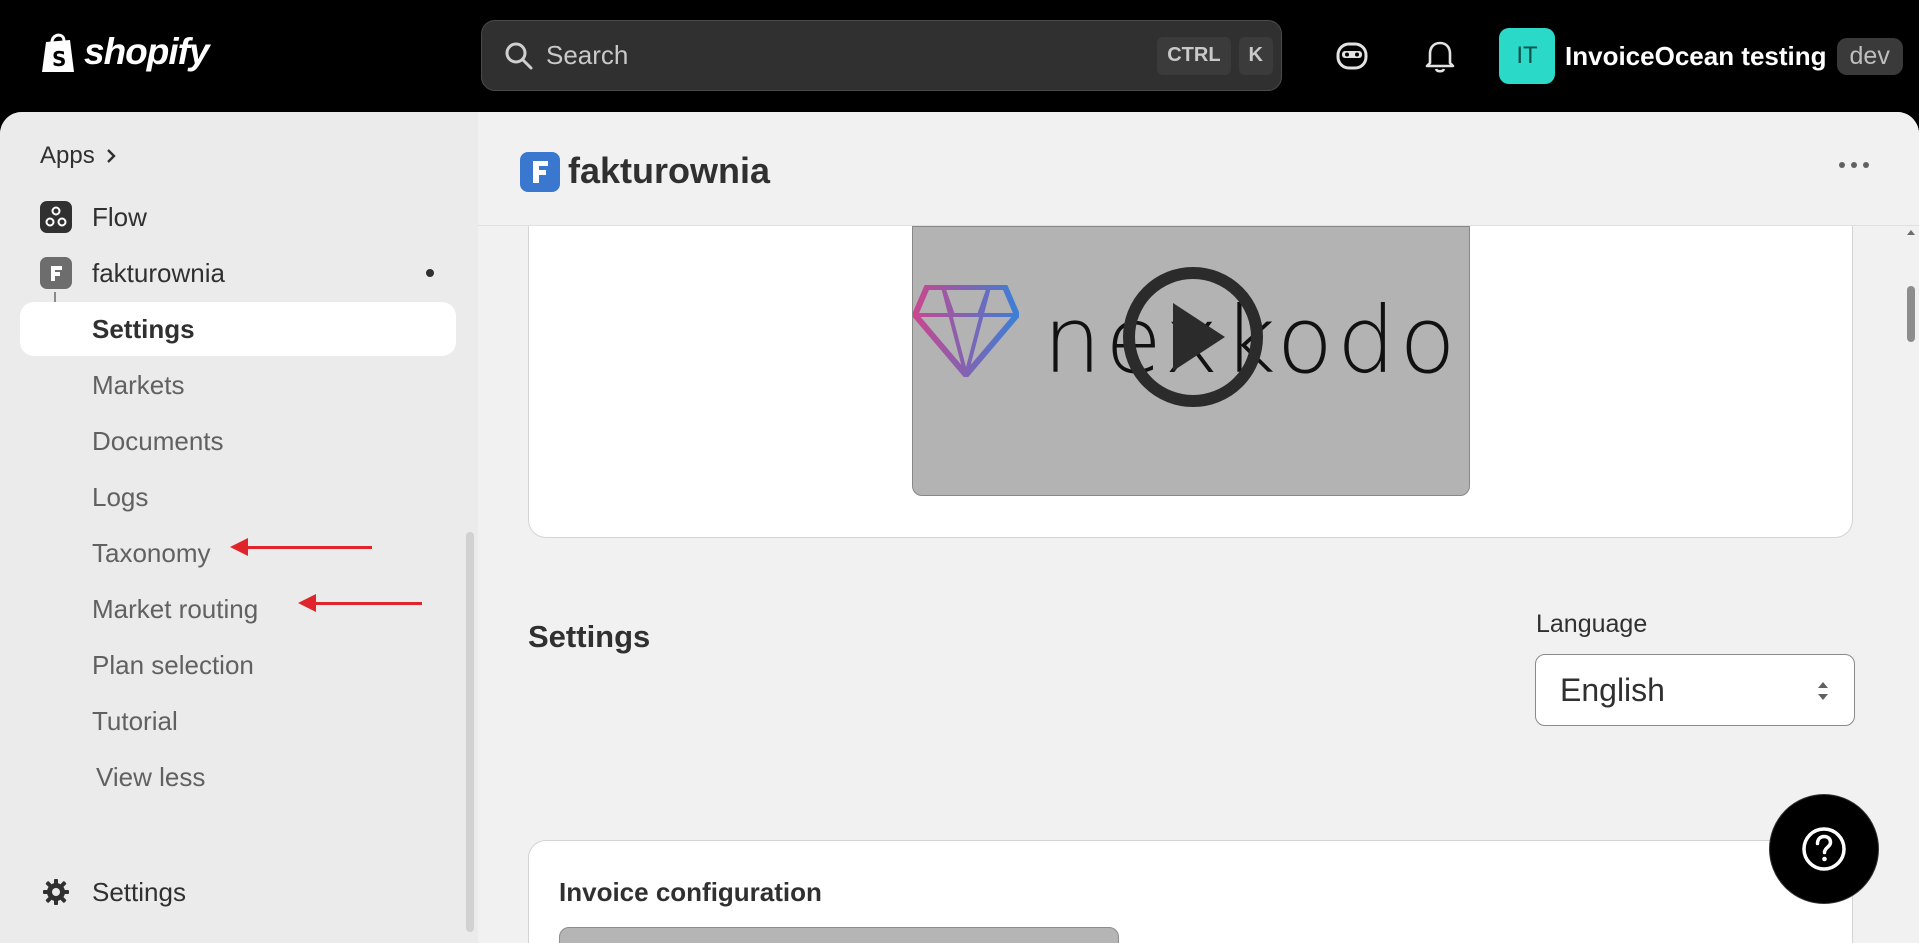 The width and height of the screenshot is (1919, 943). What do you see at coordinates (1194, 55) in the screenshot?
I see `shortcut-key-ctrl: CTRL` at bounding box center [1194, 55].